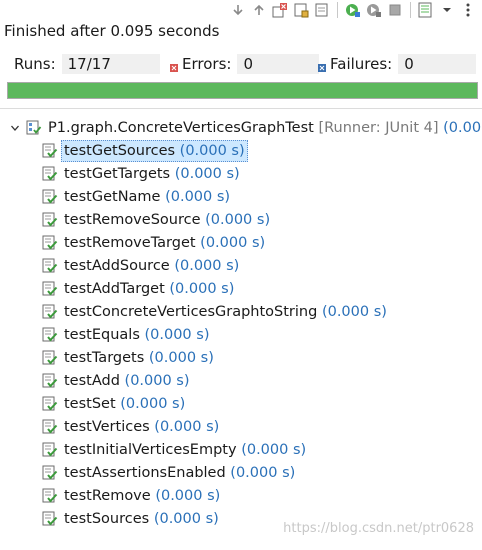 The image size is (482, 550). I want to click on test-case-row: testVertices (0.000 s), so click(130, 426).